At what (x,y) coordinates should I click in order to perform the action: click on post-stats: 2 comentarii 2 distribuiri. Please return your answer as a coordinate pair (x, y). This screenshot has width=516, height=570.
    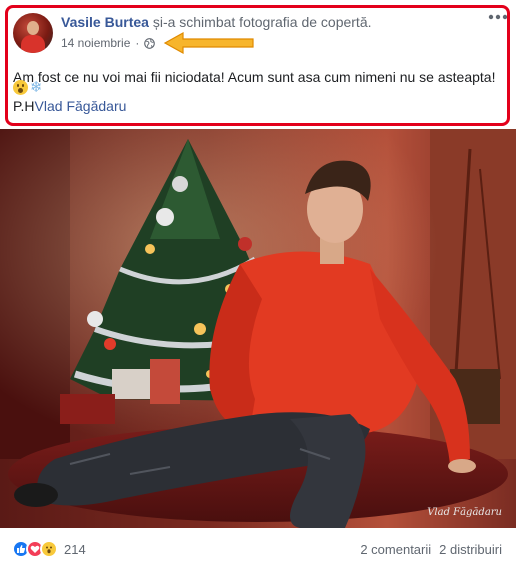
    Looking at the image, I should click on (431, 549).